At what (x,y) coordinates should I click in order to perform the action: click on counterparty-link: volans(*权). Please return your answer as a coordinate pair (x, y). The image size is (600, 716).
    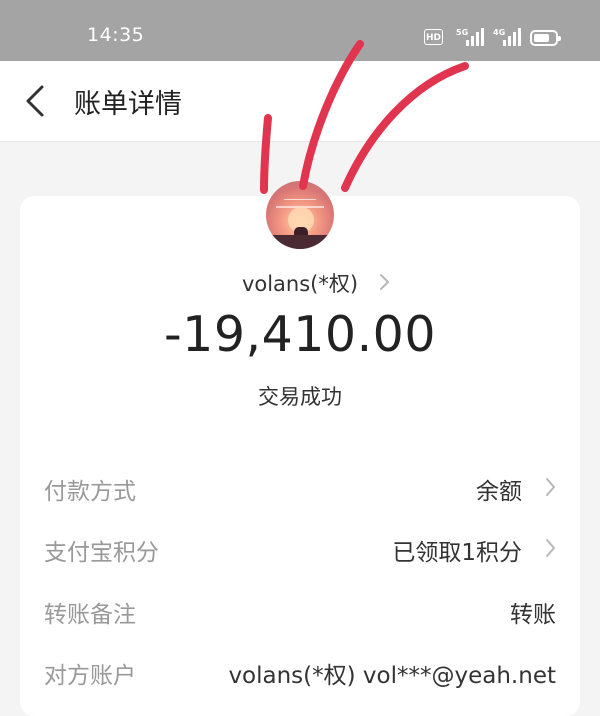
    Looking at the image, I should click on (300, 283).